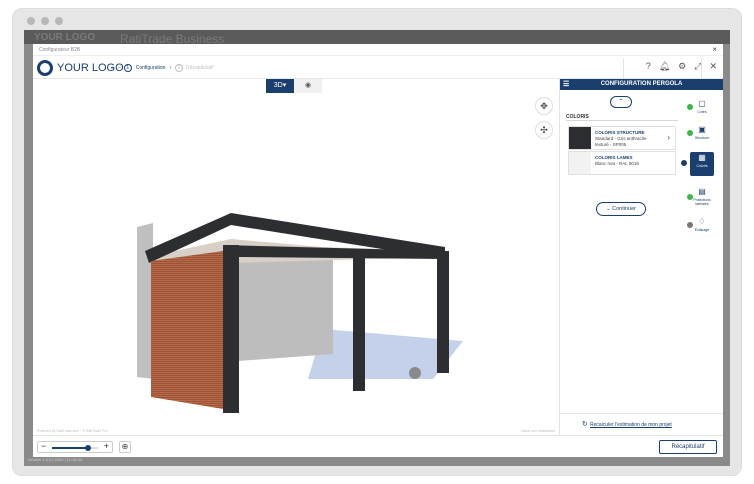  I want to click on bell-icon: 🔔︎, so click(664, 66).